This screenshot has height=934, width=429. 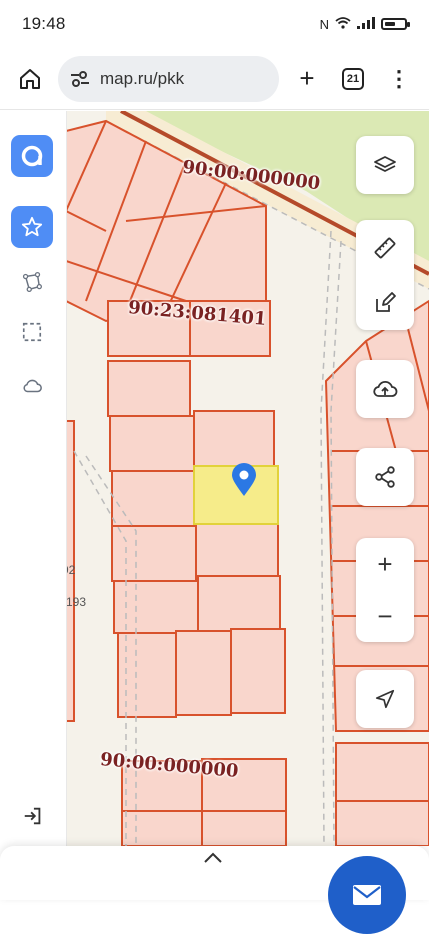 I want to click on nfc-icon: N, so click(x=324, y=24).